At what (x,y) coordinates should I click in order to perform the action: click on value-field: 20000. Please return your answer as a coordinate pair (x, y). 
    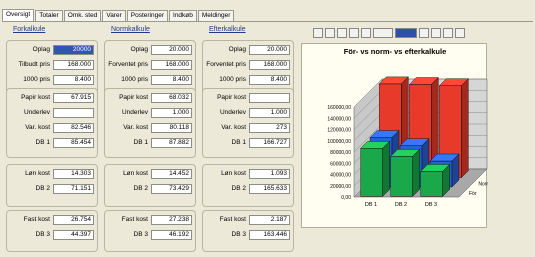
    Looking at the image, I should click on (73, 50).